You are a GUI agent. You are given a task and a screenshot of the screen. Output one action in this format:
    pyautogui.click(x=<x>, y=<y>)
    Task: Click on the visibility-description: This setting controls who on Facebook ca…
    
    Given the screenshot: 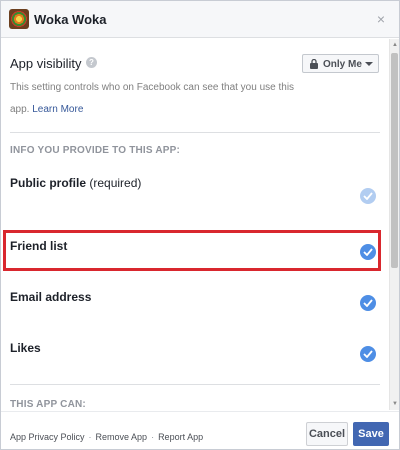 What is the action you would take?
    pyautogui.click(x=152, y=99)
    